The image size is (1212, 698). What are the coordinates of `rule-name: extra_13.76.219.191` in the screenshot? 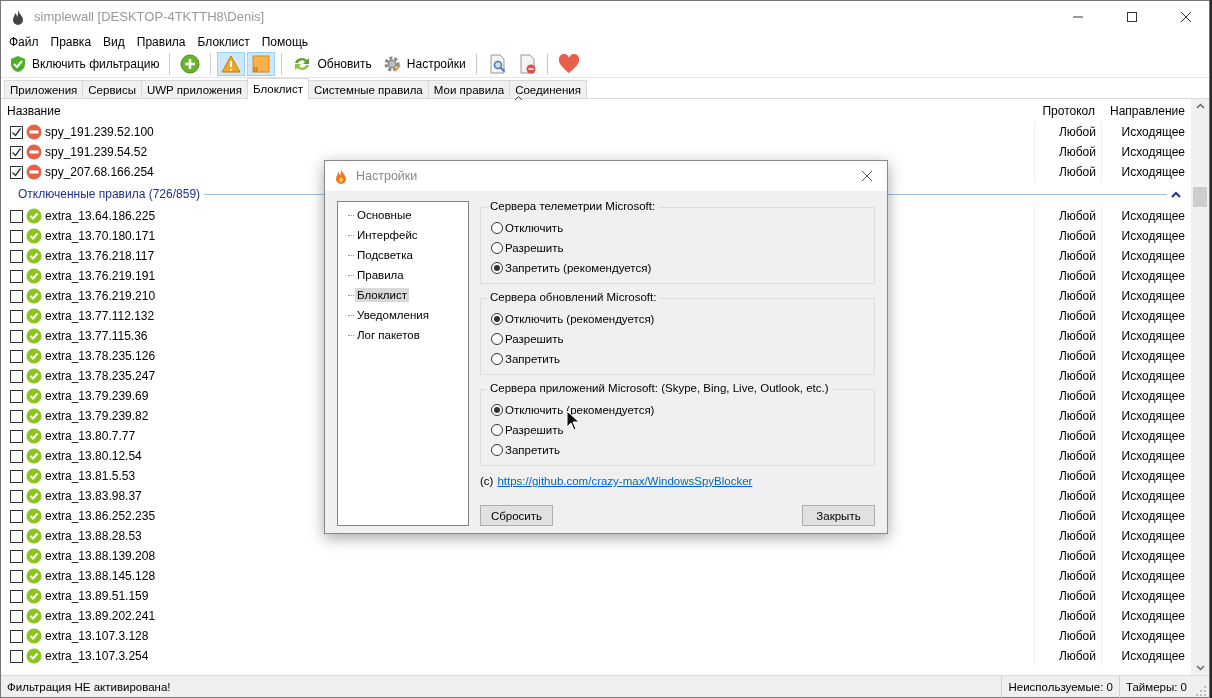 It's located at (100, 276).